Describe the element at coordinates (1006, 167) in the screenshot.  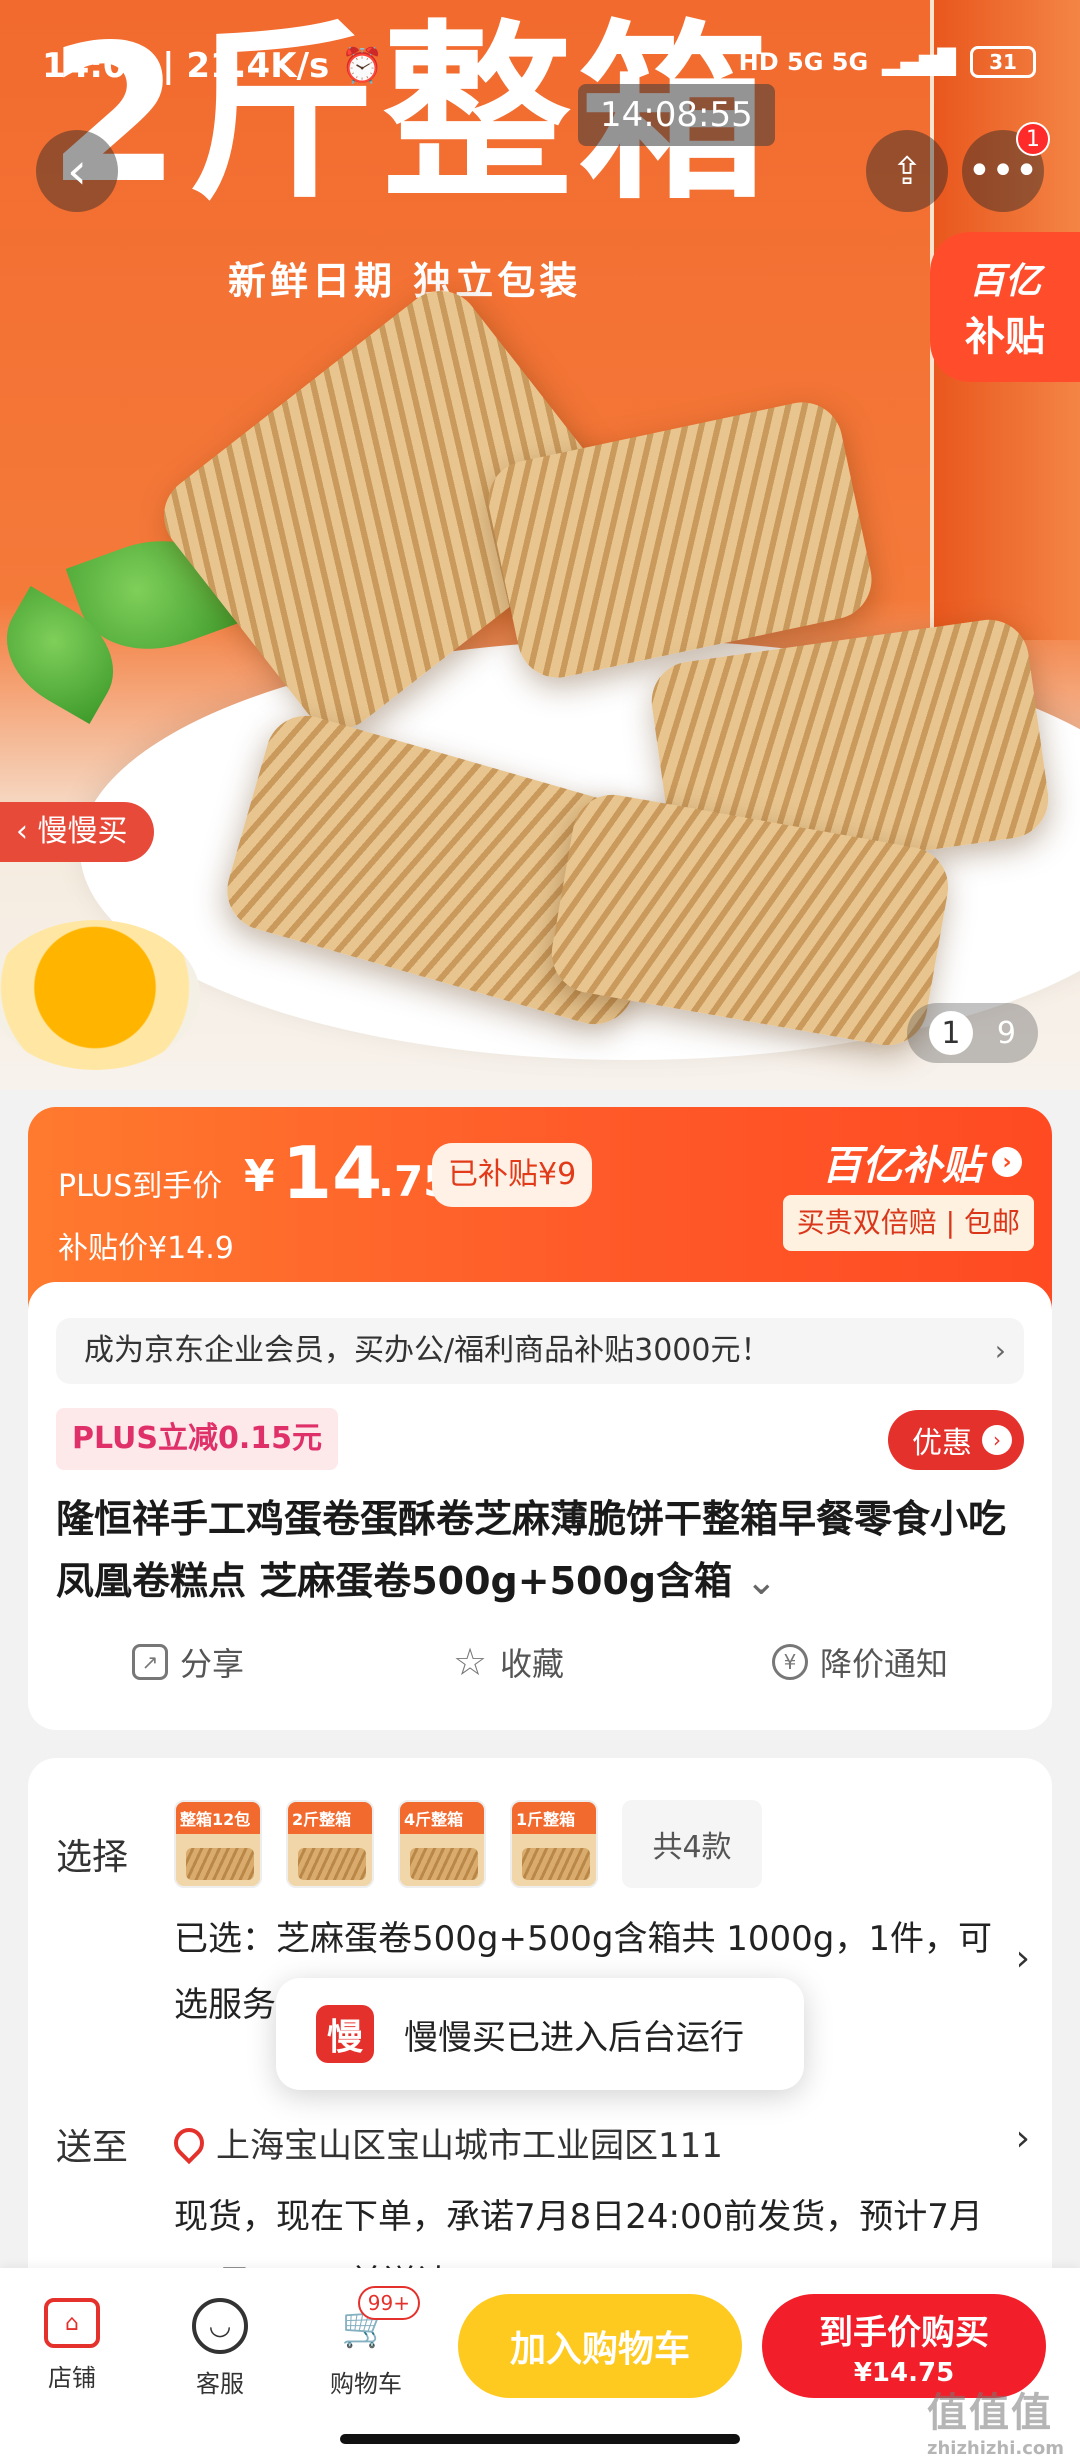
I see `more-button: ••• 1` at that location.